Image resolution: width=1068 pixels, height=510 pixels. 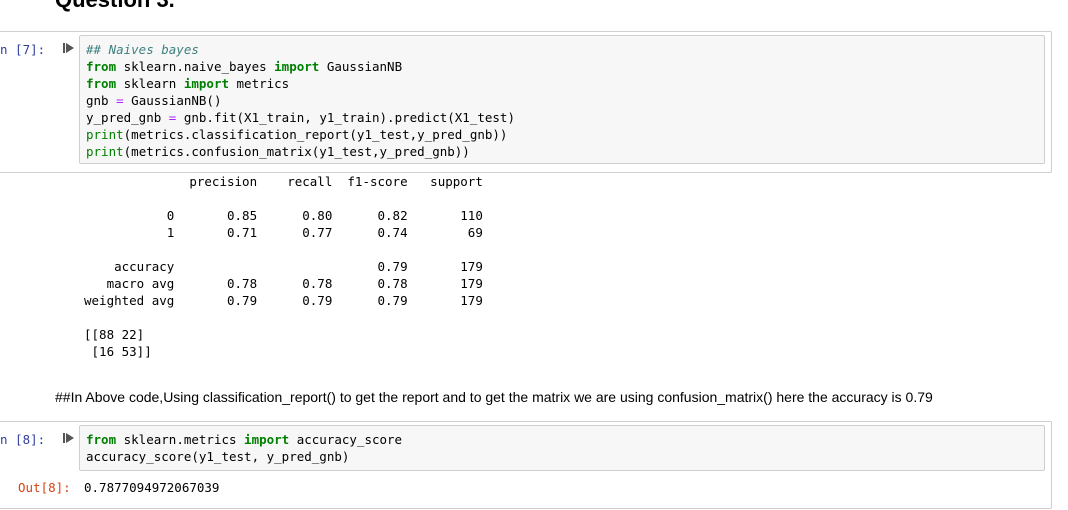 I want to click on cell-8-output: 0.7877094972067039, so click(x=152, y=487).